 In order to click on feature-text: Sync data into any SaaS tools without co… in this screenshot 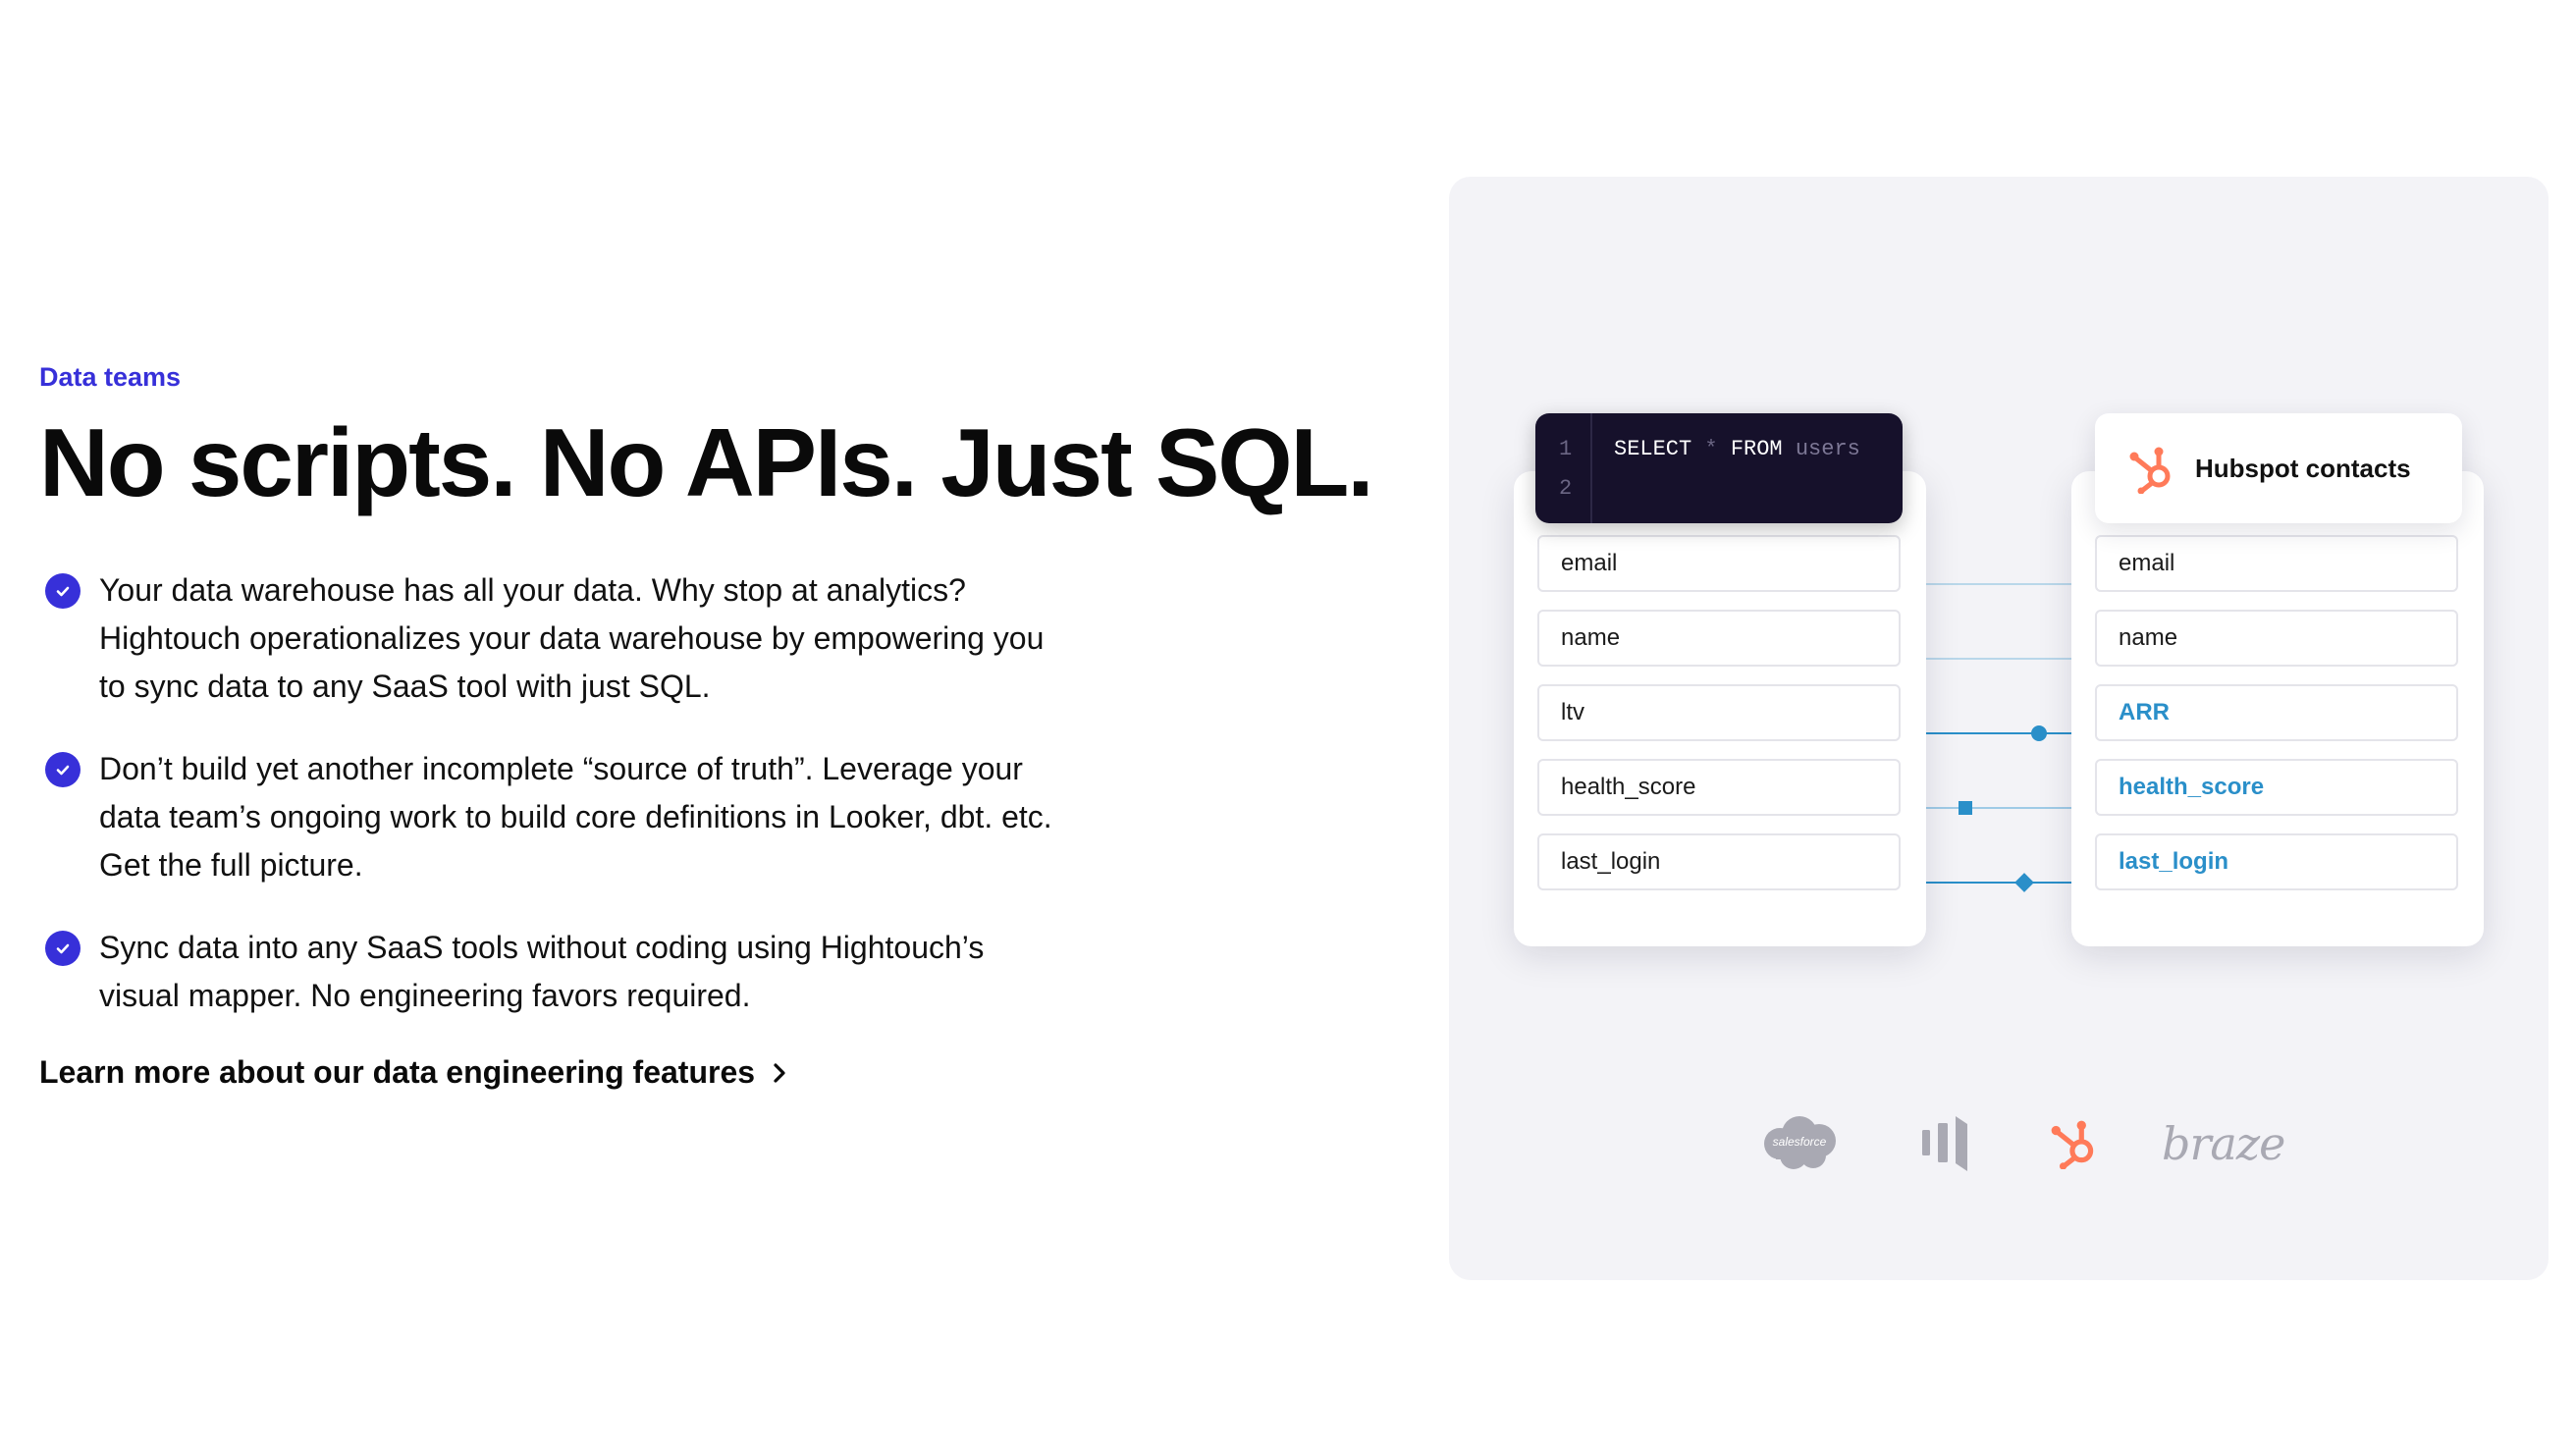, I will do `click(542, 971)`.